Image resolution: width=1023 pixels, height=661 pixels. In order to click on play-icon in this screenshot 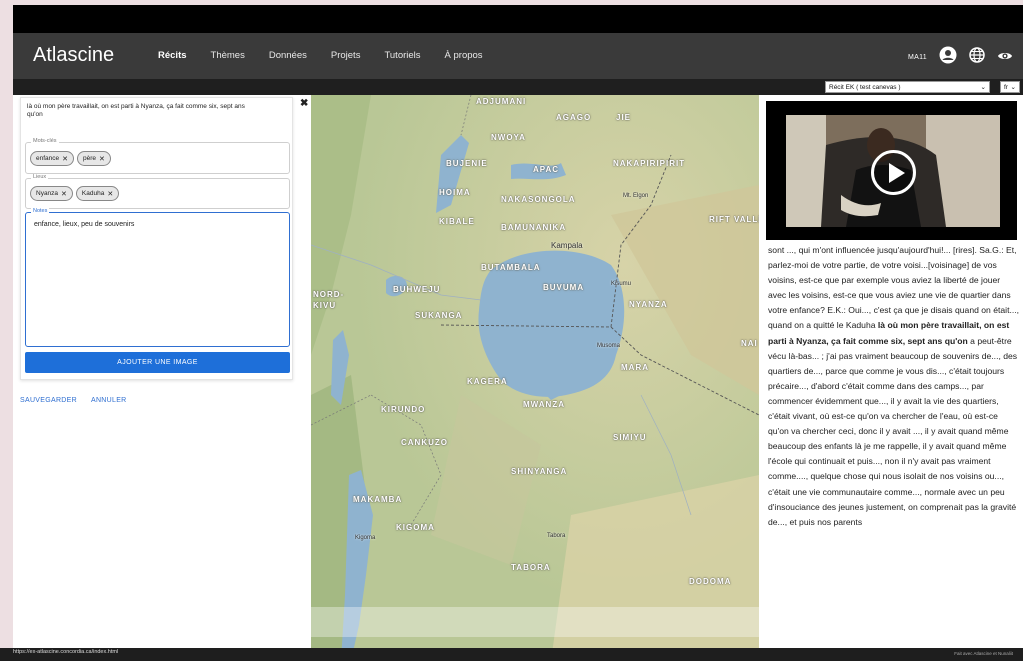, I will do `click(893, 172)`.